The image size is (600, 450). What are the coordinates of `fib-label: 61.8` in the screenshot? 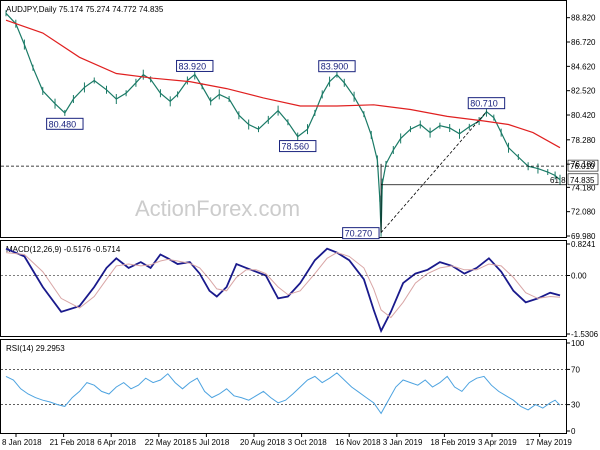 It's located at (558, 180).